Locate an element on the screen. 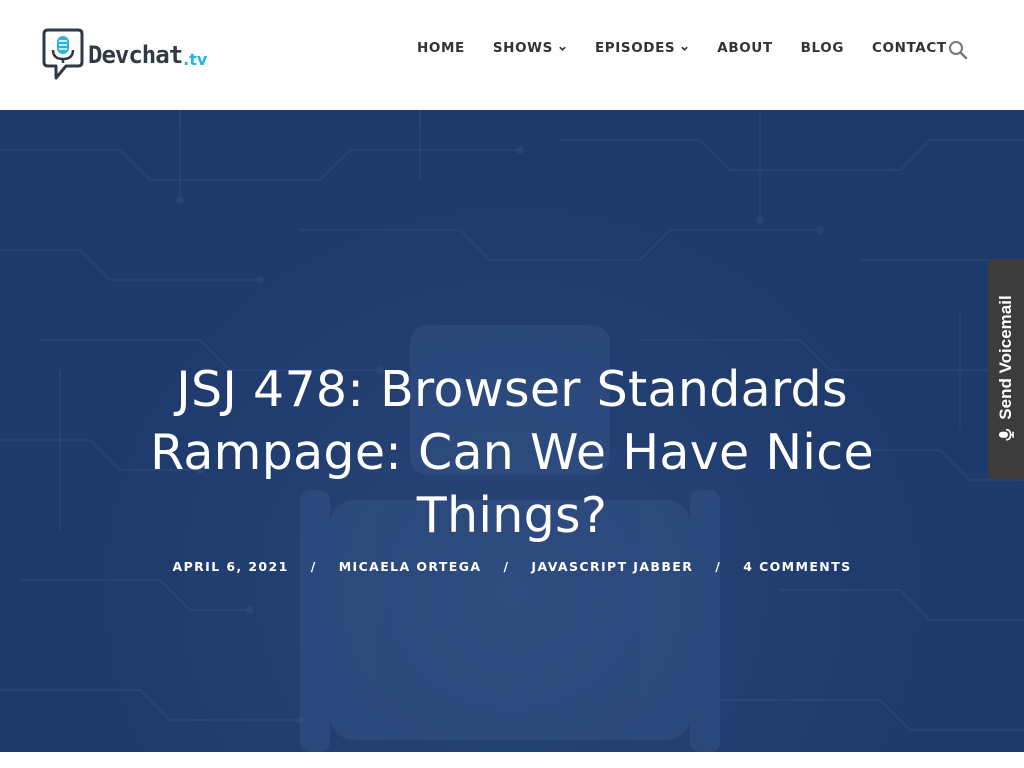  nav-item-episodes: EPISODES is located at coordinates (642, 48).